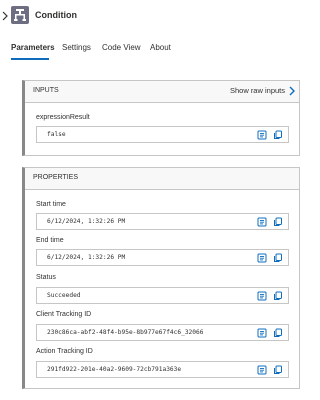 This screenshot has width=320, height=400. What do you see at coordinates (20, 15) in the screenshot?
I see `condition-icon` at bounding box center [20, 15].